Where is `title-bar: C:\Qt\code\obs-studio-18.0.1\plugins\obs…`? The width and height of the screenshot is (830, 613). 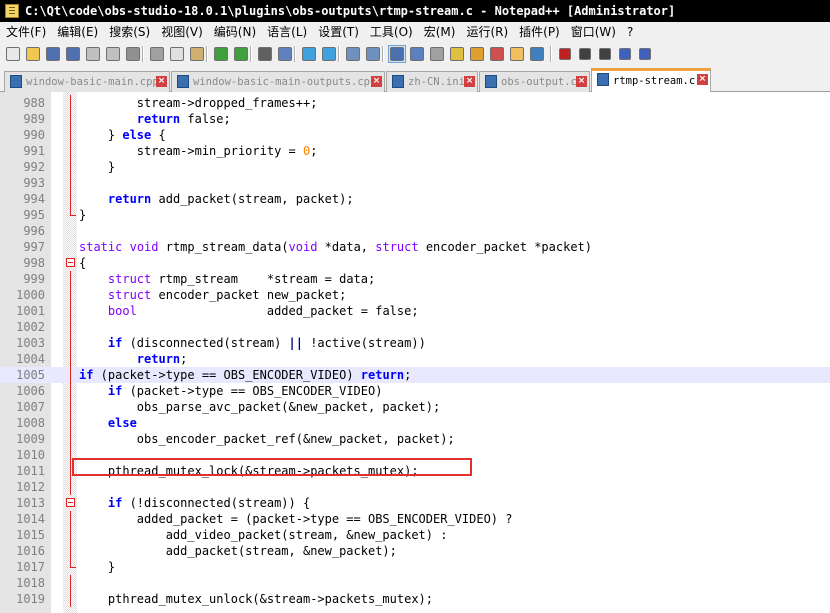 title-bar: C:\Qt\code\obs-studio-18.0.1\plugins\obs… is located at coordinates (415, 11).